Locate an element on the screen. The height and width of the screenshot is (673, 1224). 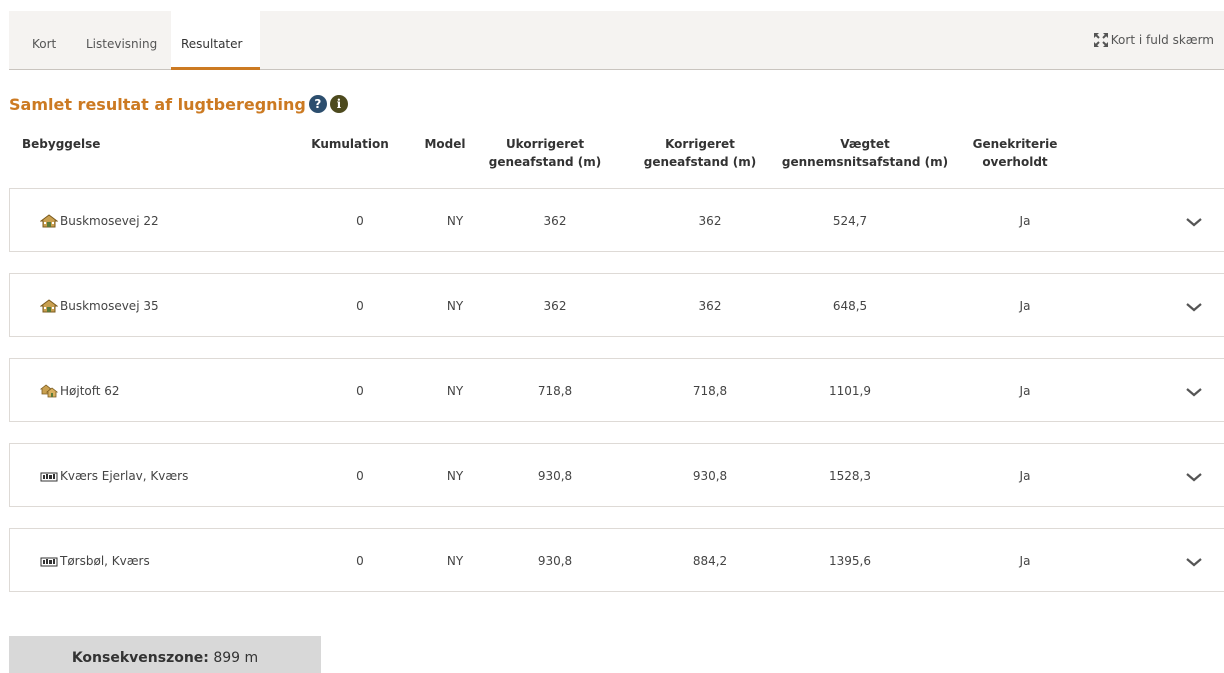
column-header-model: Model is located at coordinates (445, 144).